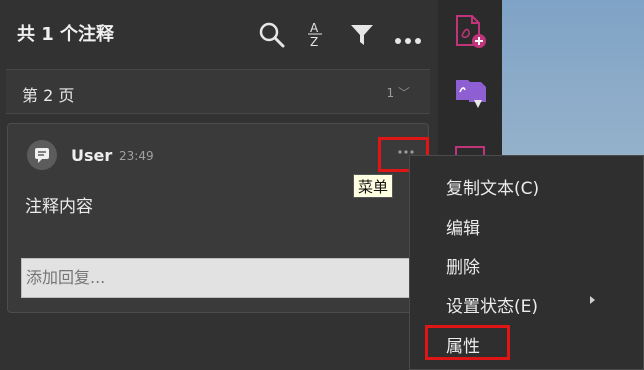 This screenshot has height=370, width=644. Describe the element at coordinates (403, 93) in the screenshot. I see `chevron-down-icon: ﹀` at that location.